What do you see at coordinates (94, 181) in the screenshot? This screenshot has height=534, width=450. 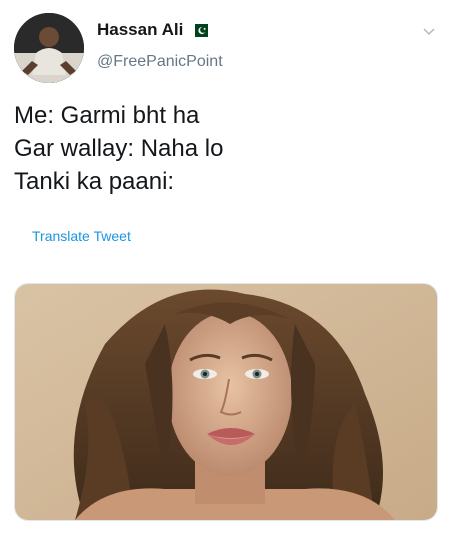 I see `tweet-line: Tanki ka paani:` at bounding box center [94, 181].